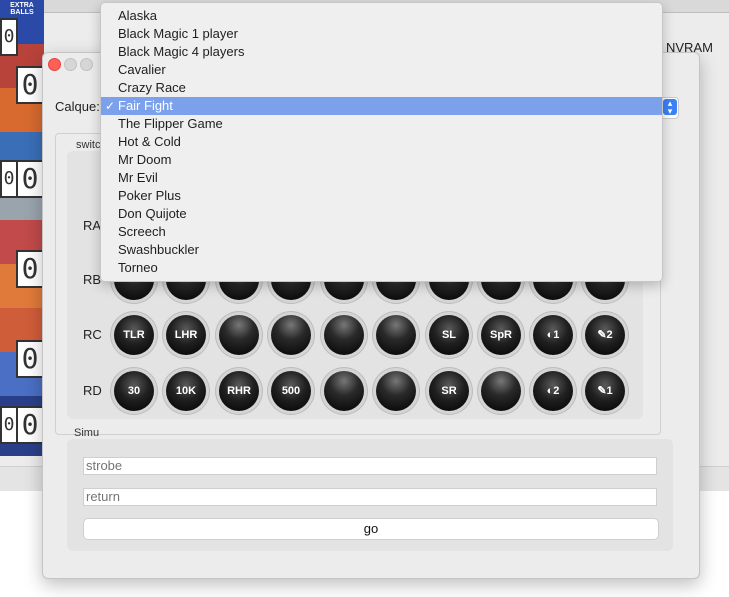 This screenshot has width=729, height=597. What do you see at coordinates (92, 390) in the screenshot?
I see `row-label-3: RD` at bounding box center [92, 390].